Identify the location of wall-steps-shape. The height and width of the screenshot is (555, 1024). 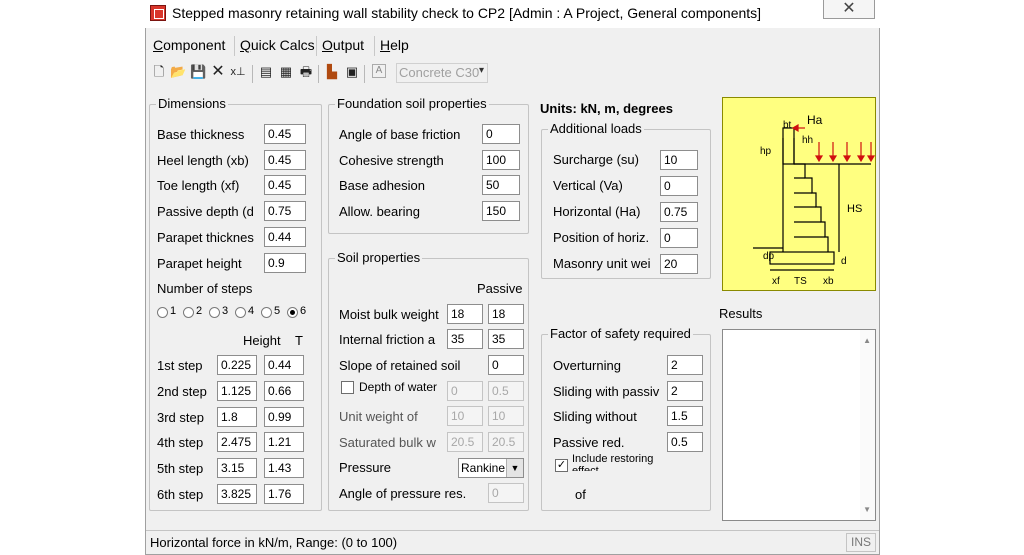
(805, 195).